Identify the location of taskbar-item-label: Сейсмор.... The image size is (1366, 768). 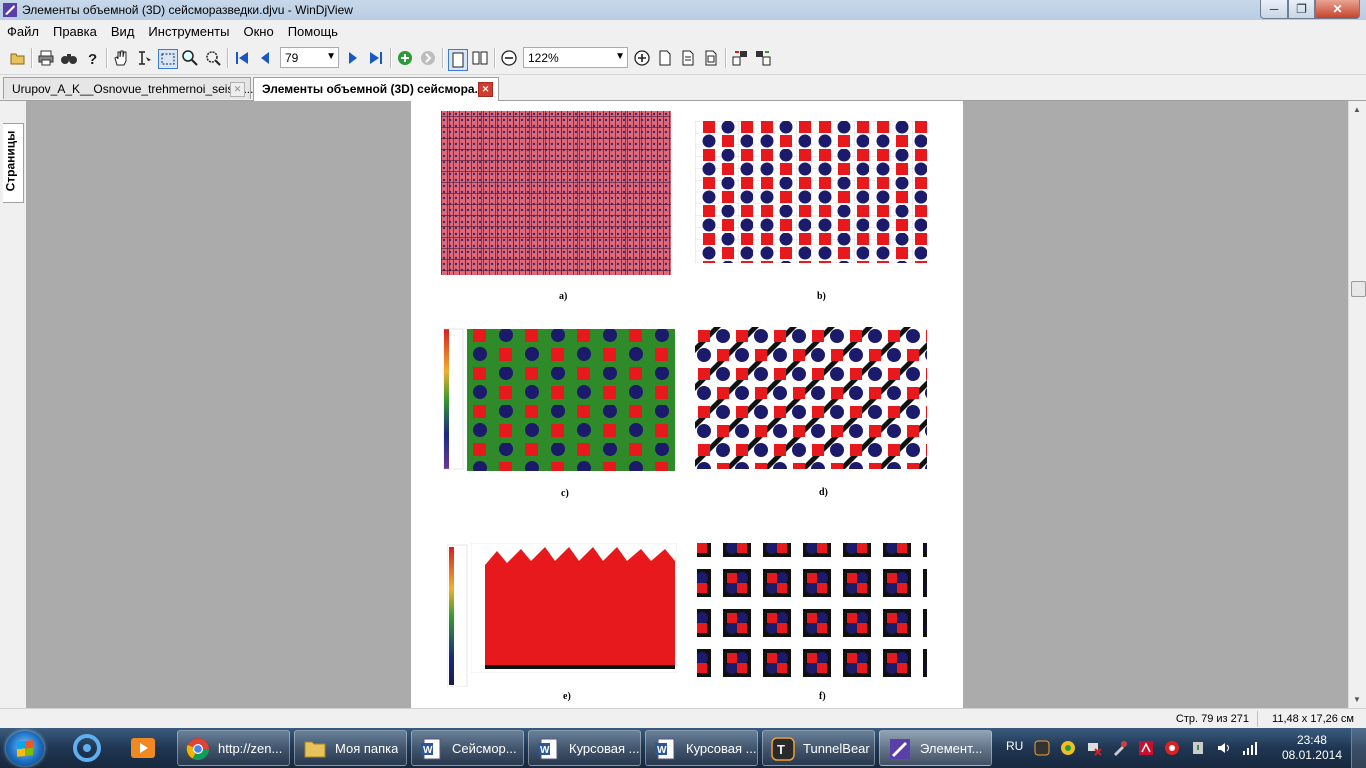
(484, 748).